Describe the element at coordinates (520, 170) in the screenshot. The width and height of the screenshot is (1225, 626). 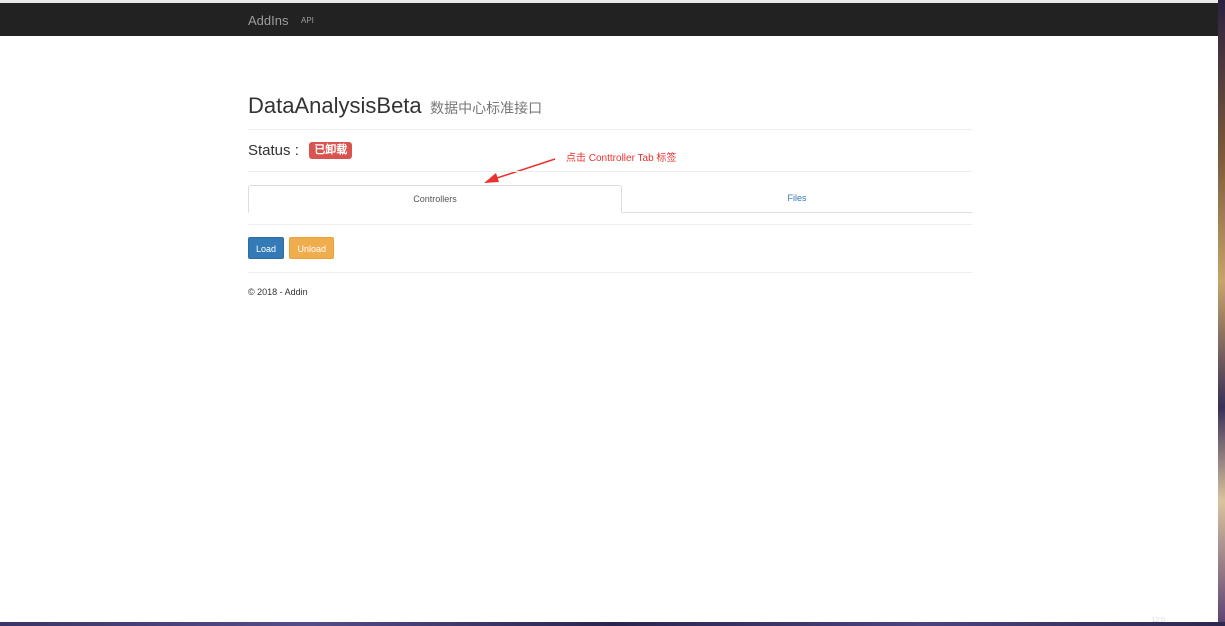
I see `annotation-arrow-icon` at that location.